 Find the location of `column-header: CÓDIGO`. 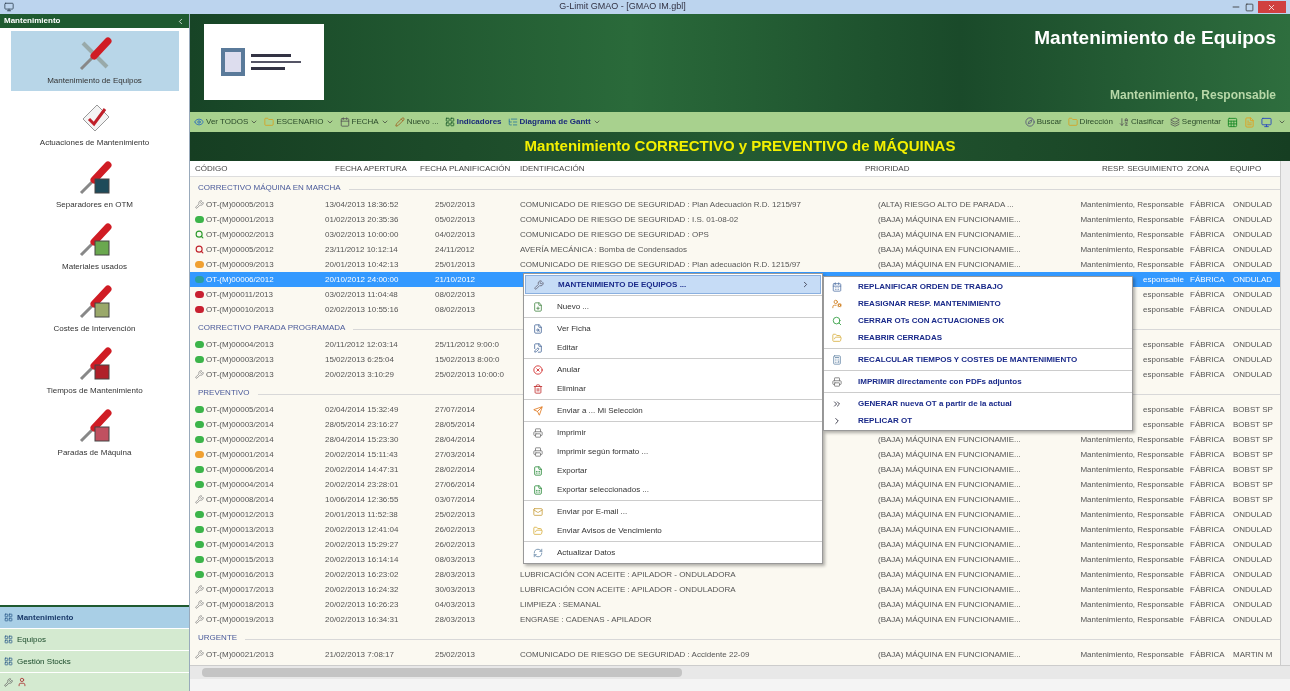

column-header: CÓDIGO is located at coordinates (211, 168).